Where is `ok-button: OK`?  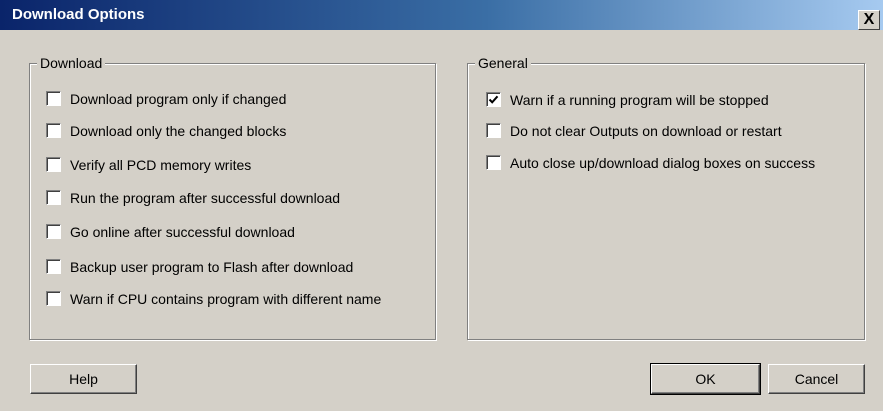
ok-button: OK is located at coordinates (705, 379).